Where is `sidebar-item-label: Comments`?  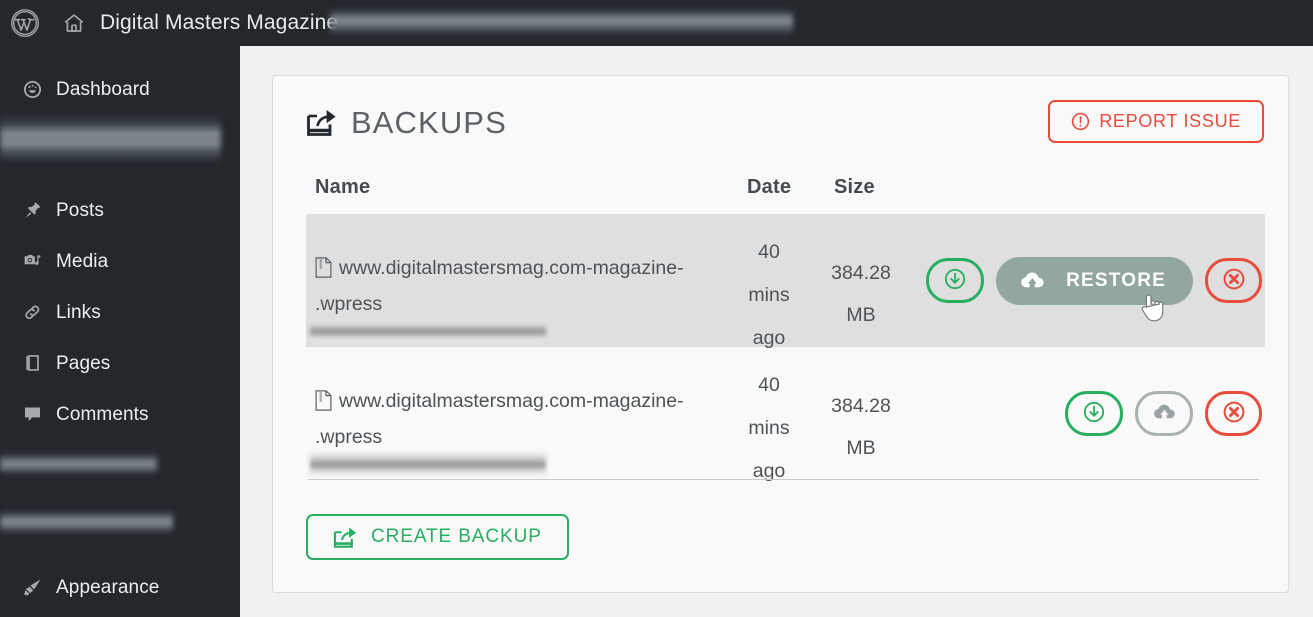
sidebar-item-label: Comments is located at coordinates (102, 414).